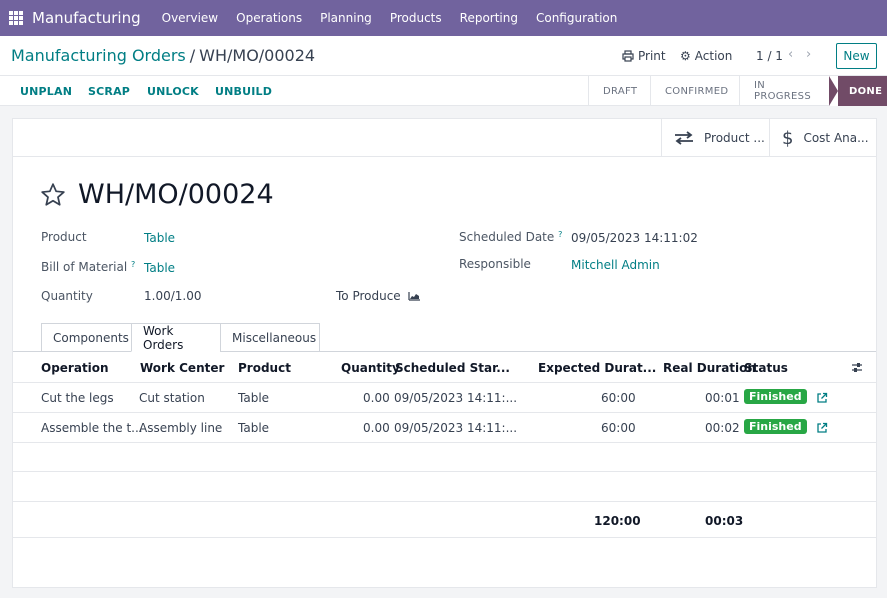 This screenshot has width=887, height=598. What do you see at coordinates (77, 398) in the screenshot?
I see `cell-operation: Cut the legs` at bounding box center [77, 398].